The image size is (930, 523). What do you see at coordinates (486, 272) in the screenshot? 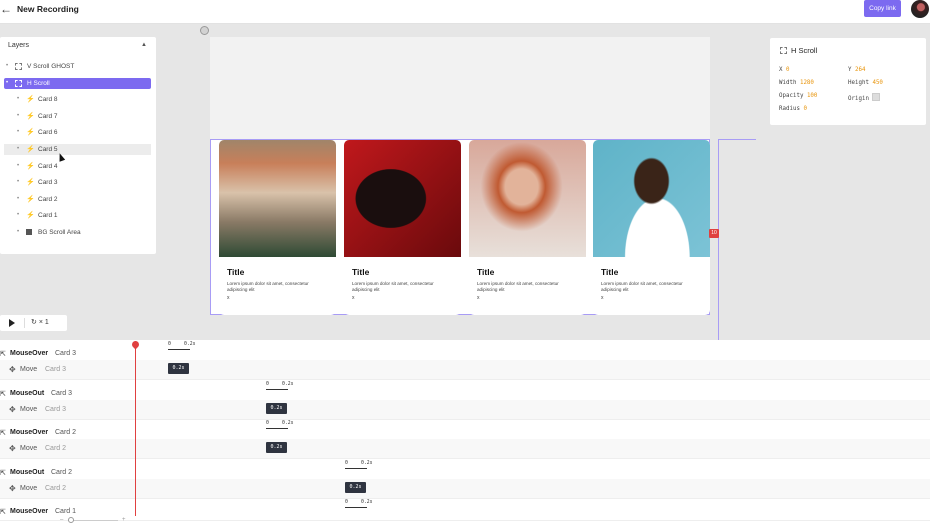
I see `card-title: Title` at bounding box center [486, 272].